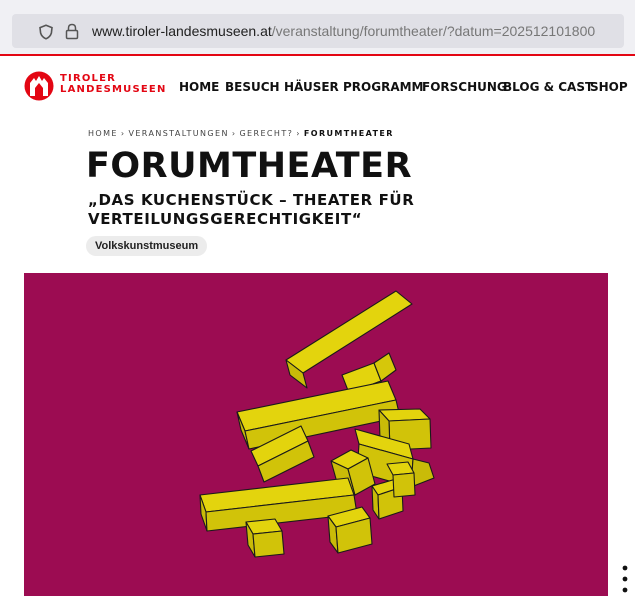 The width and height of the screenshot is (635, 596). What do you see at coordinates (609, 87) in the screenshot?
I see `nav-shop: SHOP` at bounding box center [609, 87].